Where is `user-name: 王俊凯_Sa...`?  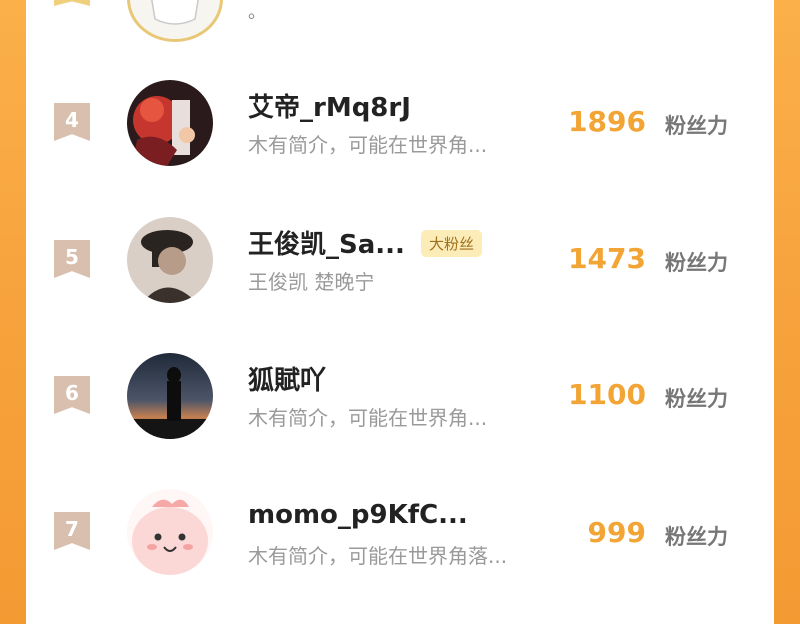
user-name: 王俊凯_Sa... is located at coordinates (326, 242).